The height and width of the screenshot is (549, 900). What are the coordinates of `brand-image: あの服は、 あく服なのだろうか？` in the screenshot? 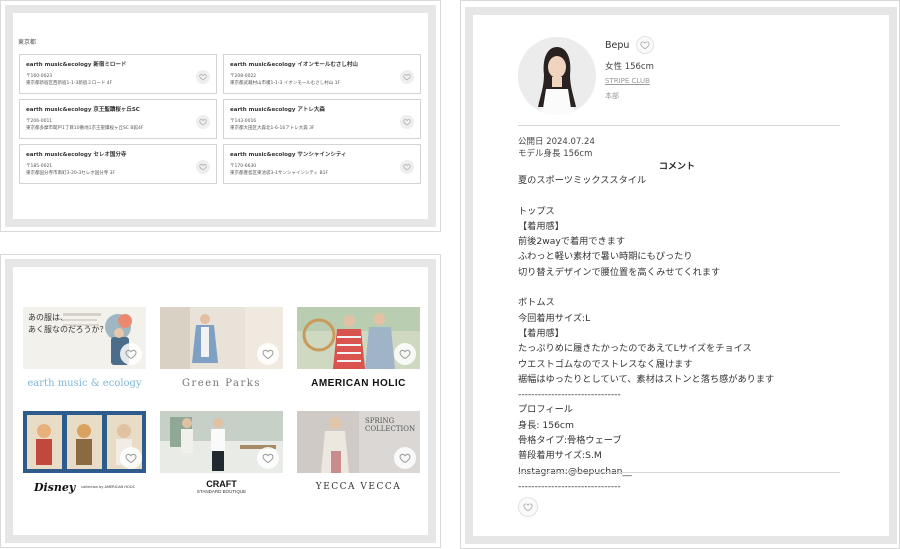 It's located at (84, 338).